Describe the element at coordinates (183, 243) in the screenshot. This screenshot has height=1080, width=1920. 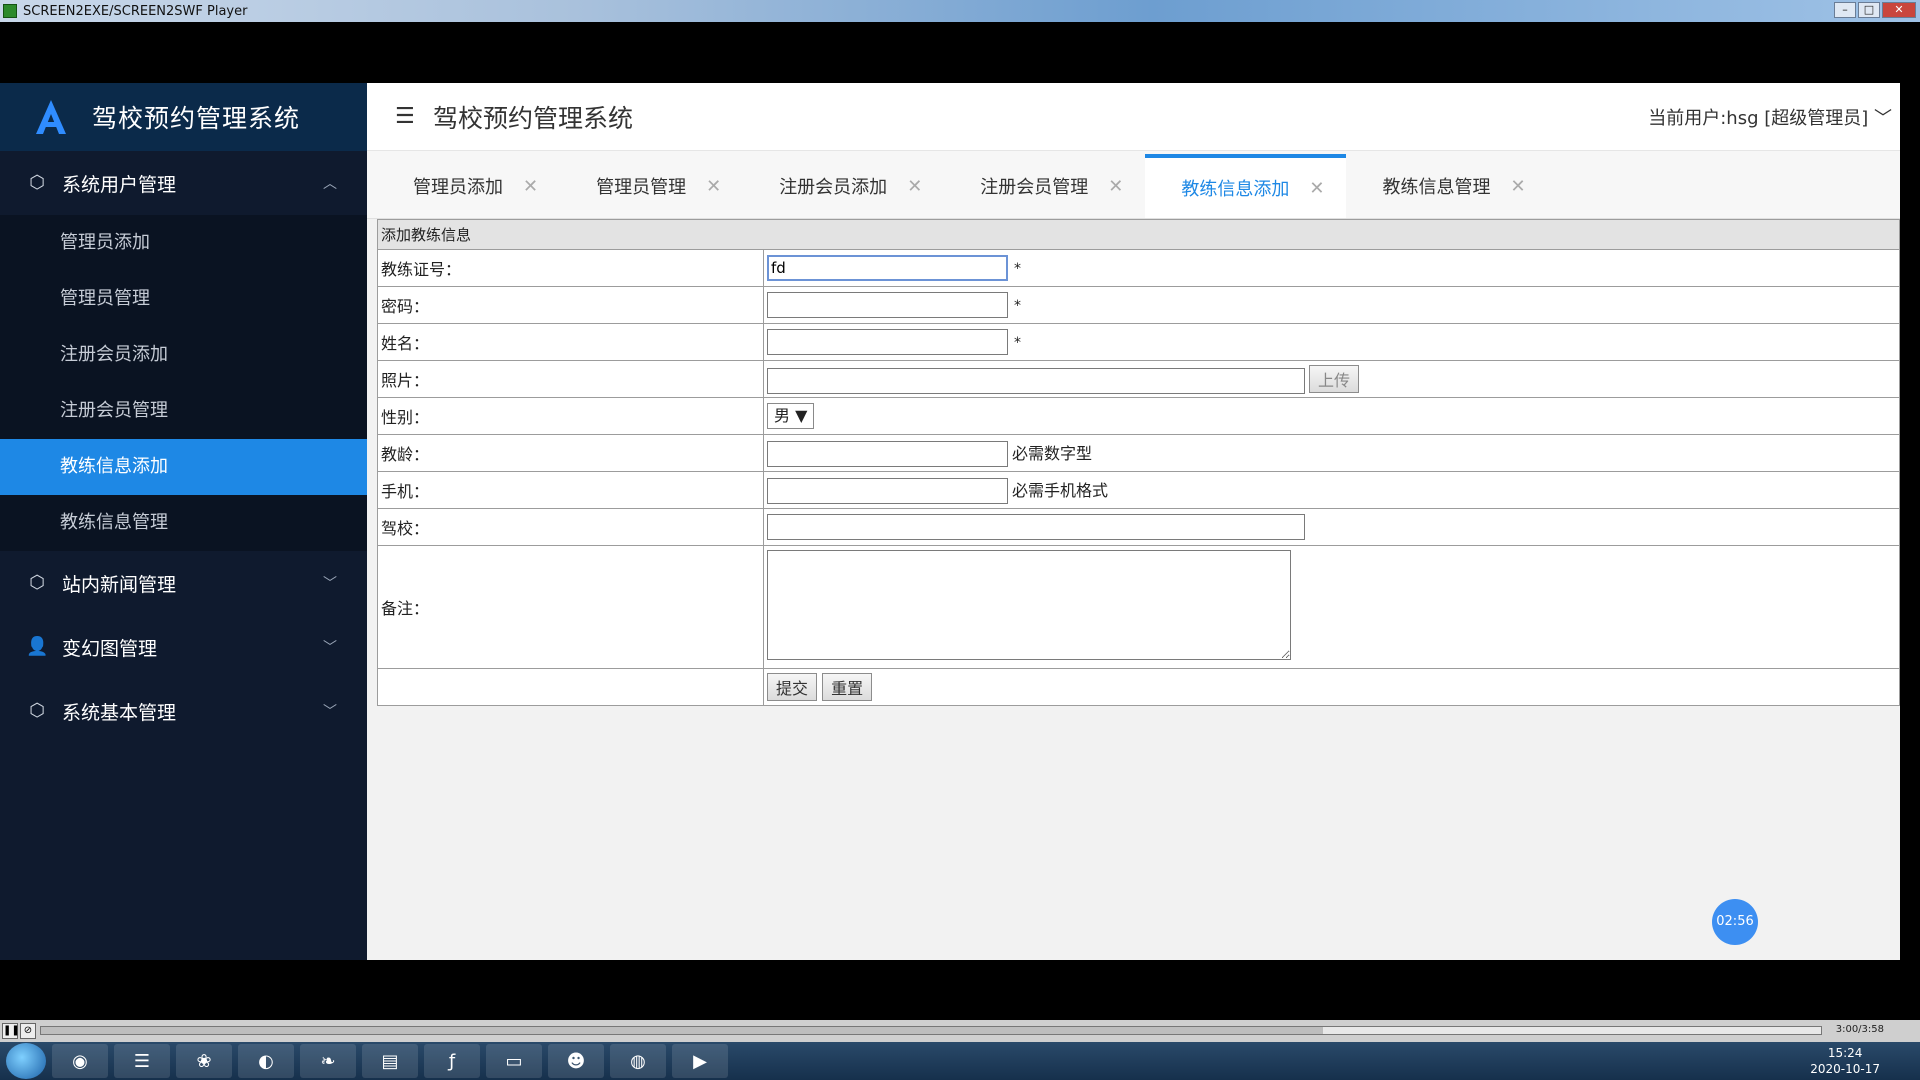
I see `sidebar-item-admin-add: 管理员添加` at that location.